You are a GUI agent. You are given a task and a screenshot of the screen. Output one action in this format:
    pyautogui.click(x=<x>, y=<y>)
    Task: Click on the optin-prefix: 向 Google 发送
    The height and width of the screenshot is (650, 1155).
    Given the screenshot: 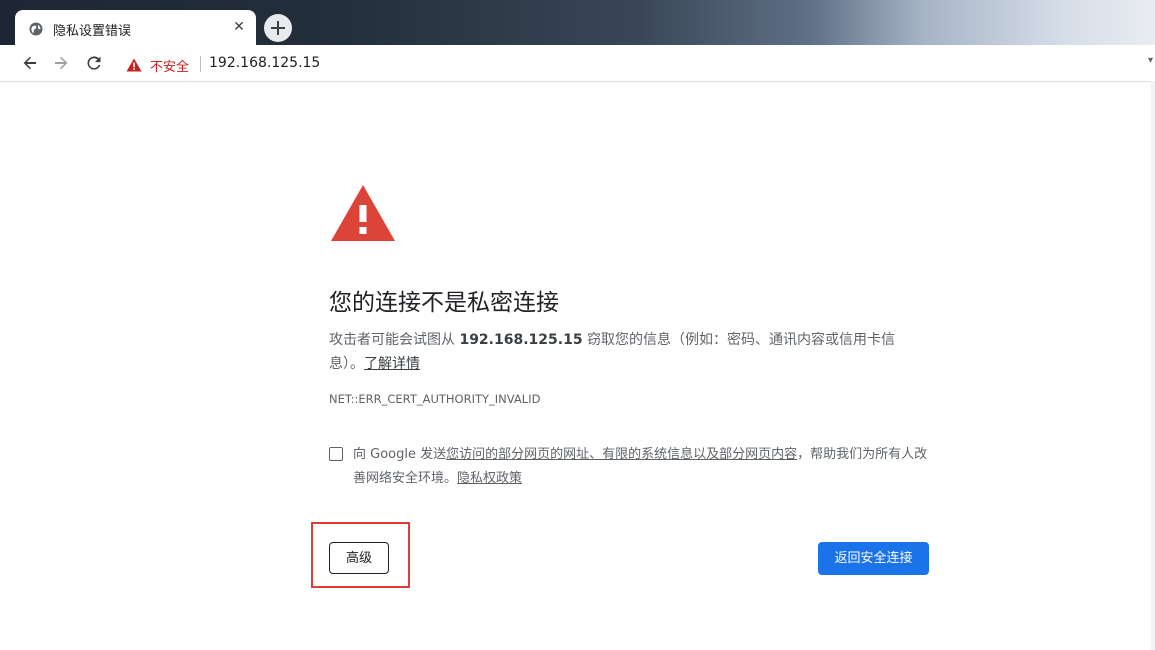 What is the action you would take?
    pyautogui.click(x=400, y=454)
    